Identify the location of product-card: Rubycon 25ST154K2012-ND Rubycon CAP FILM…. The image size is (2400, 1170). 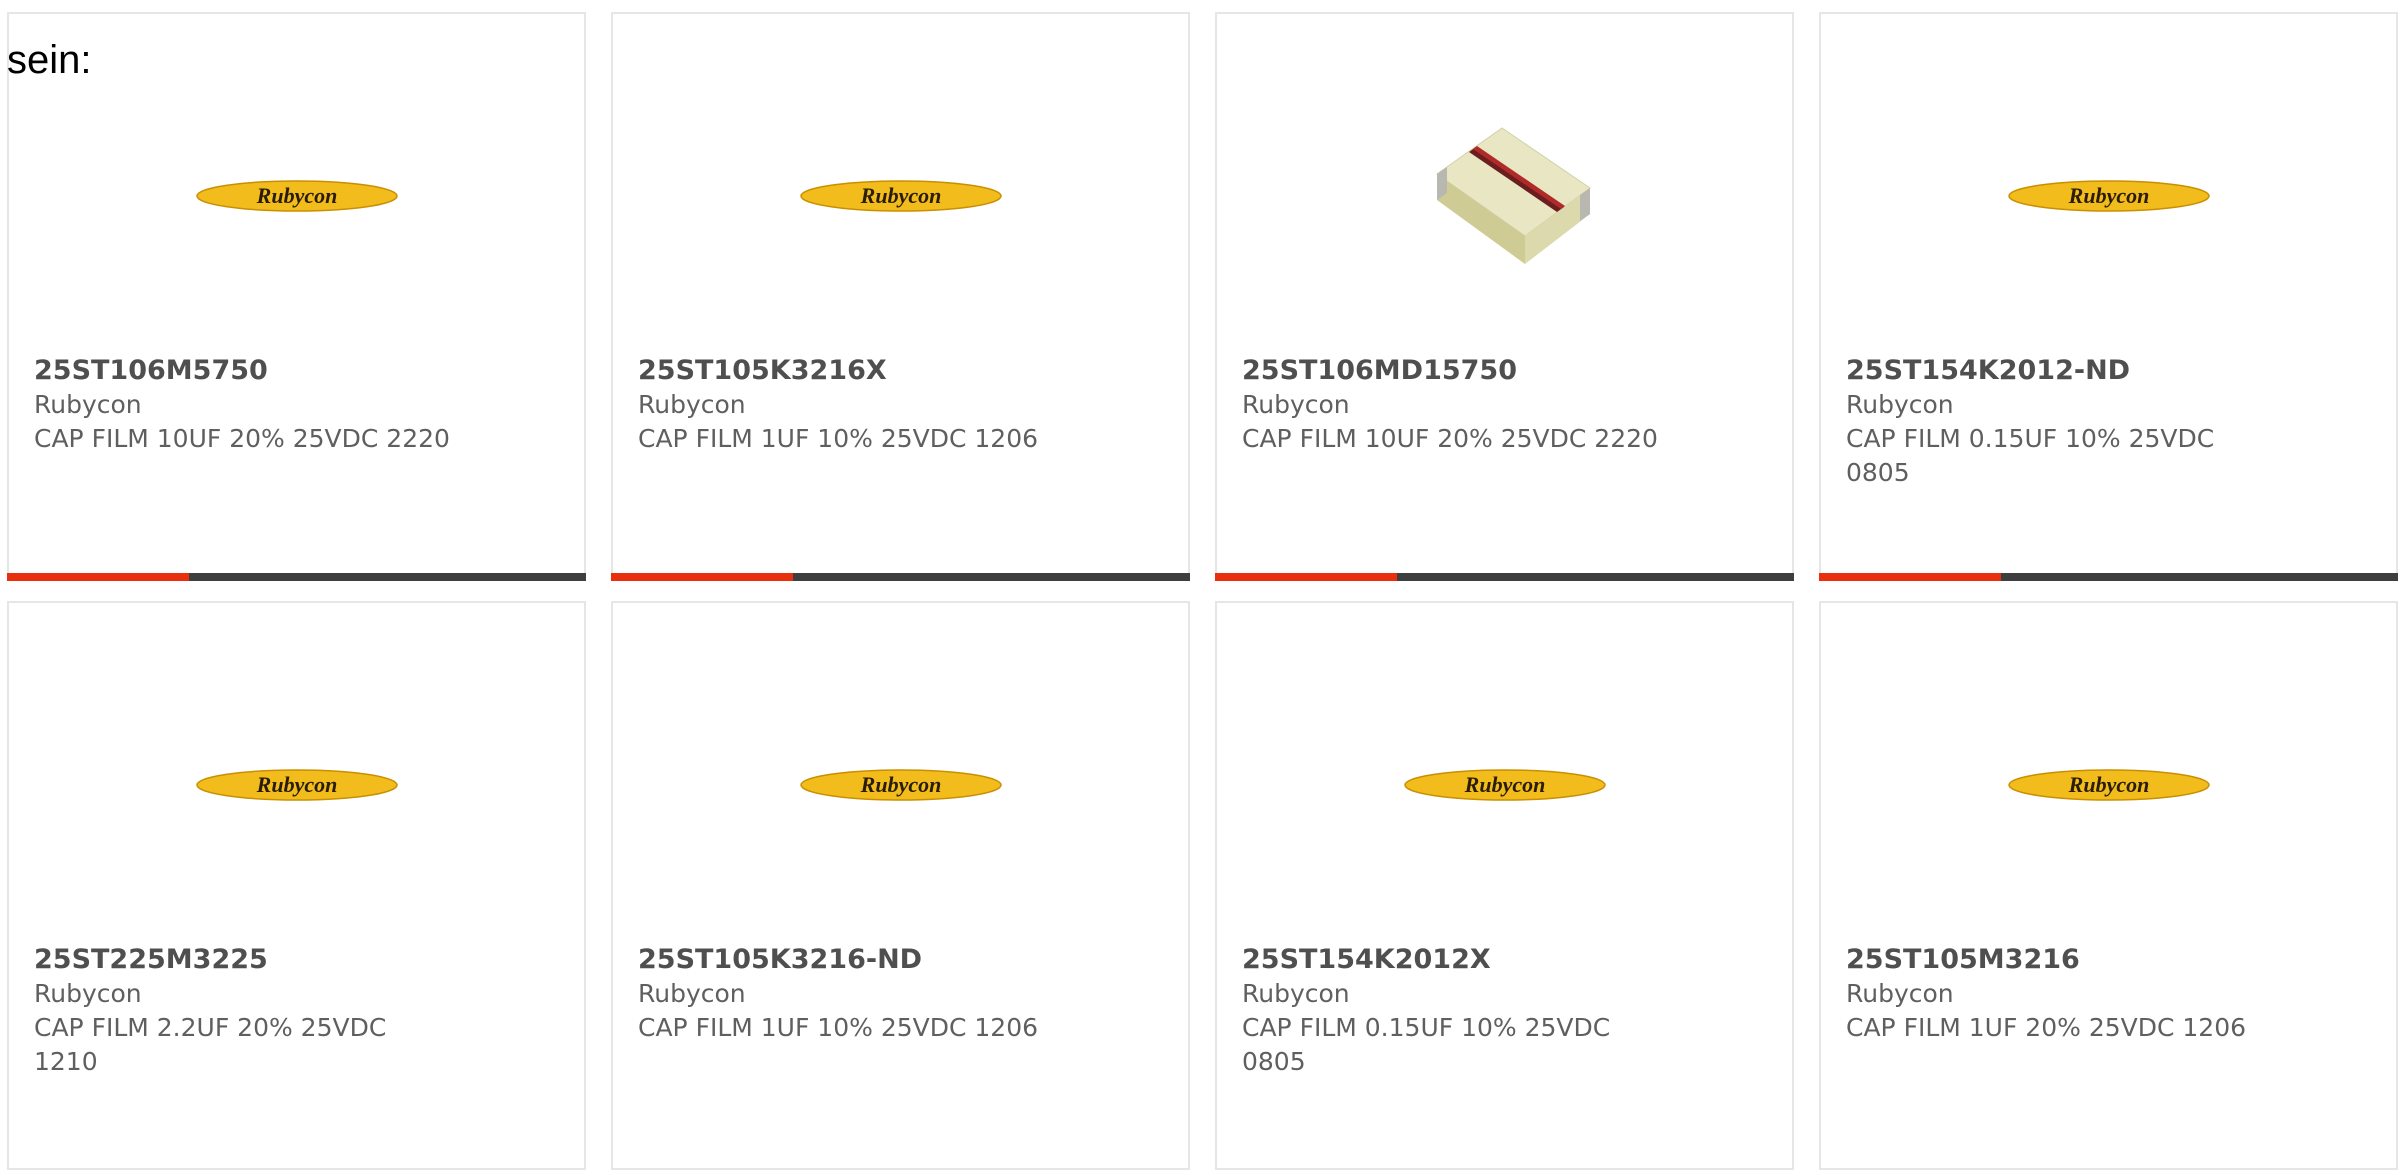
(2108, 296).